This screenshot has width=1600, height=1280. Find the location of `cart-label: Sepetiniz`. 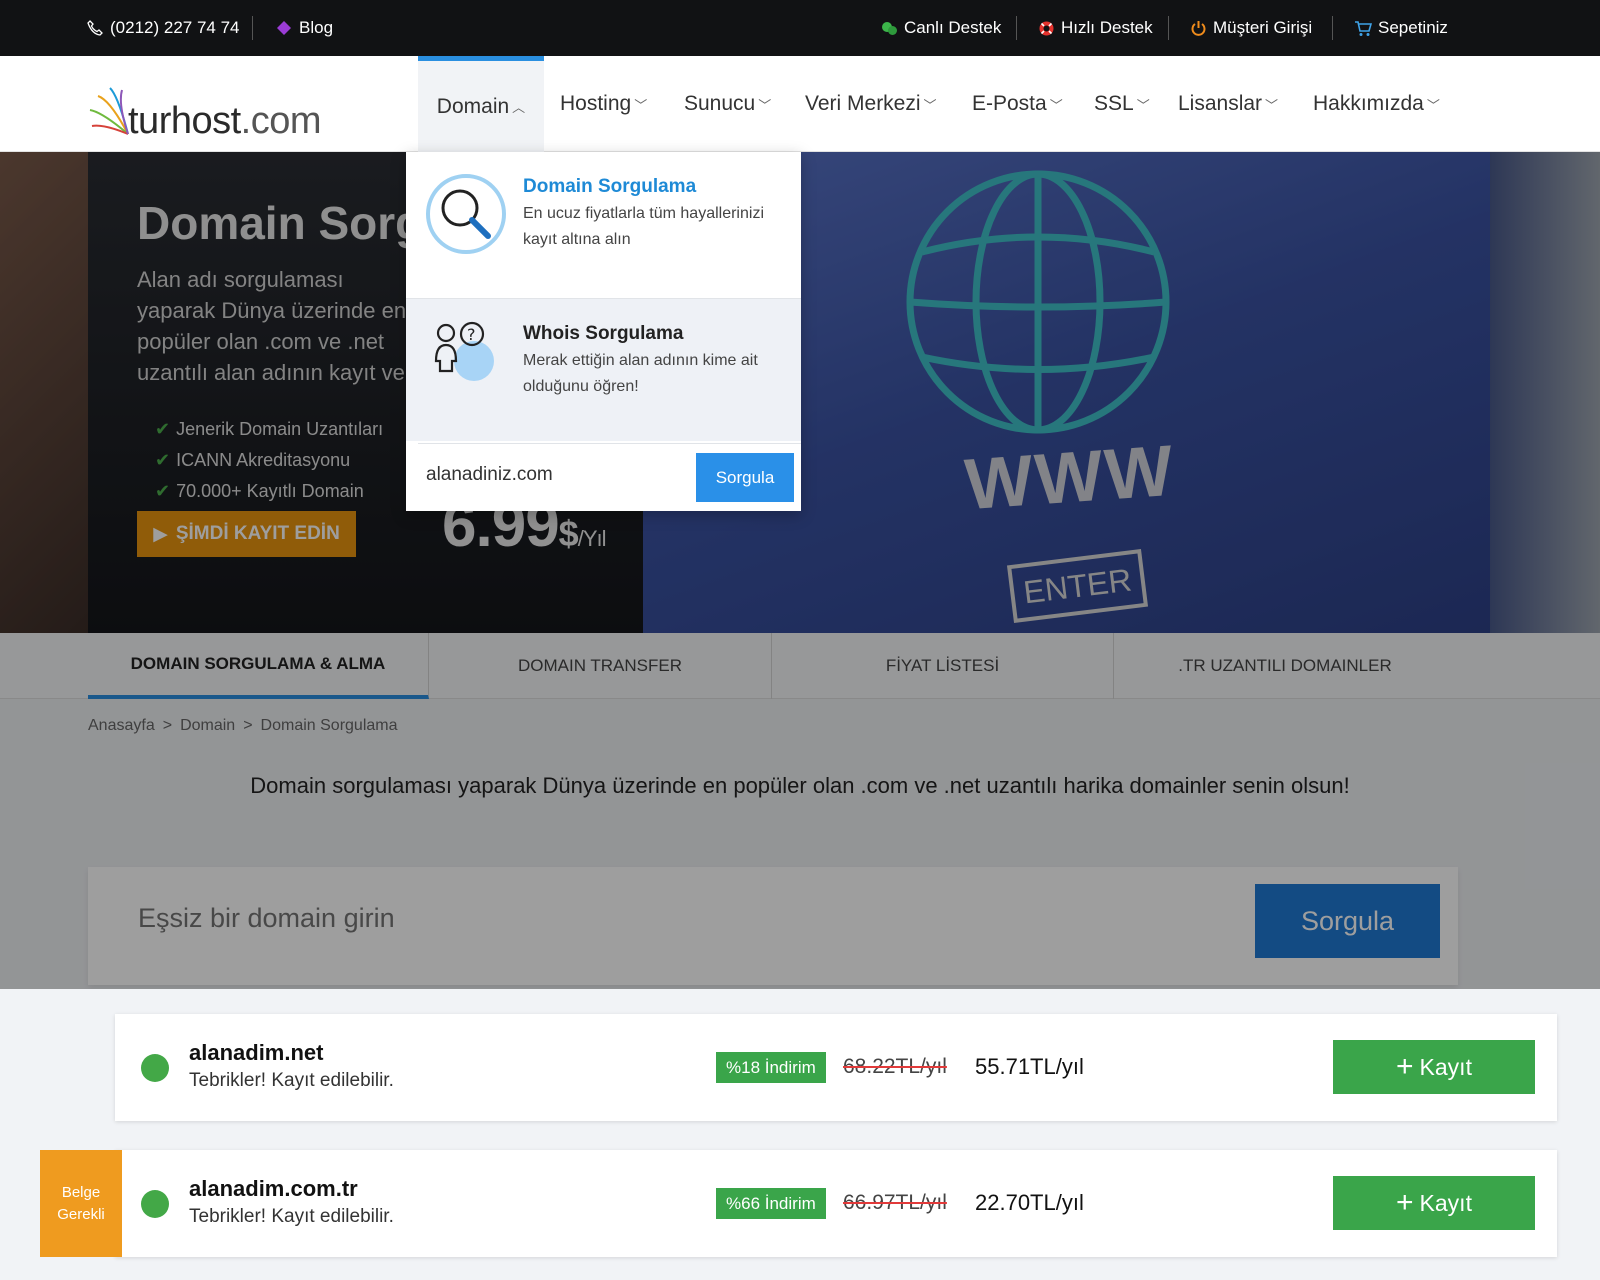

cart-label: Sepetiniz is located at coordinates (1413, 27).